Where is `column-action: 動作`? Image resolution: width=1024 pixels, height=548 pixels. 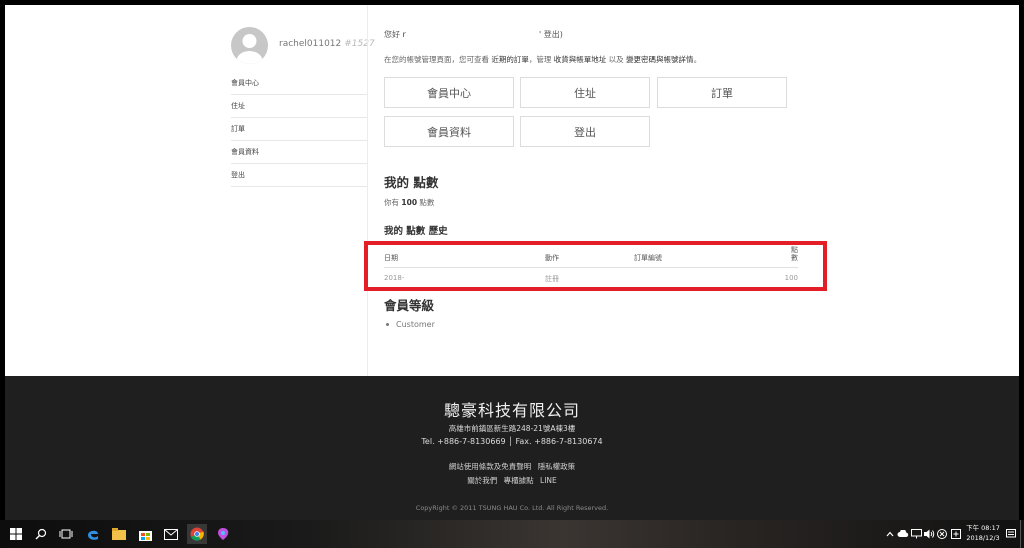
column-action: 動作 is located at coordinates (552, 258).